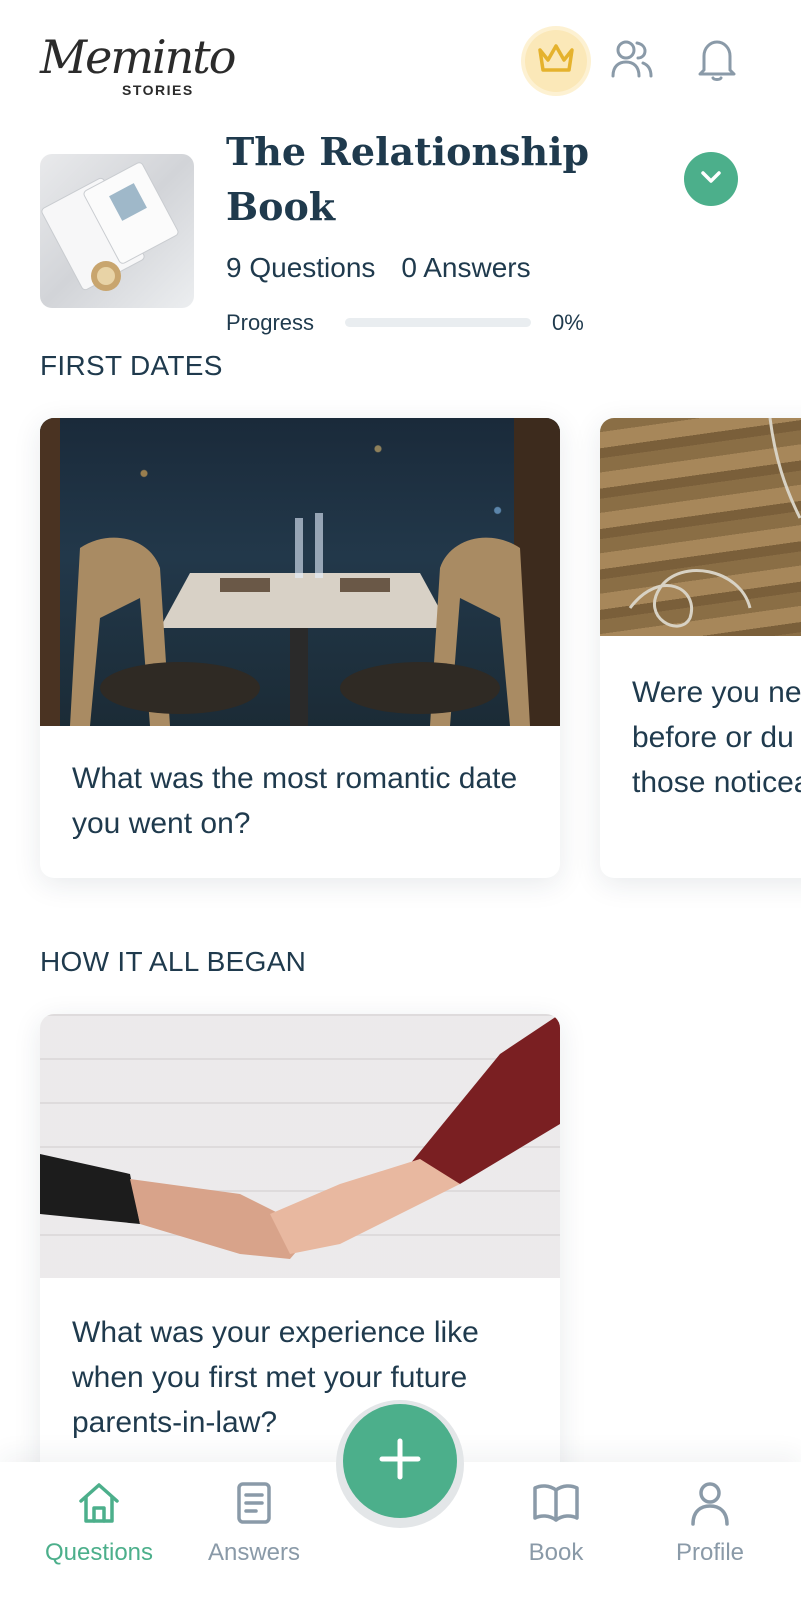  Describe the element at coordinates (301, 267) in the screenshot. I see `questions-count: 9 Questions` at that location.